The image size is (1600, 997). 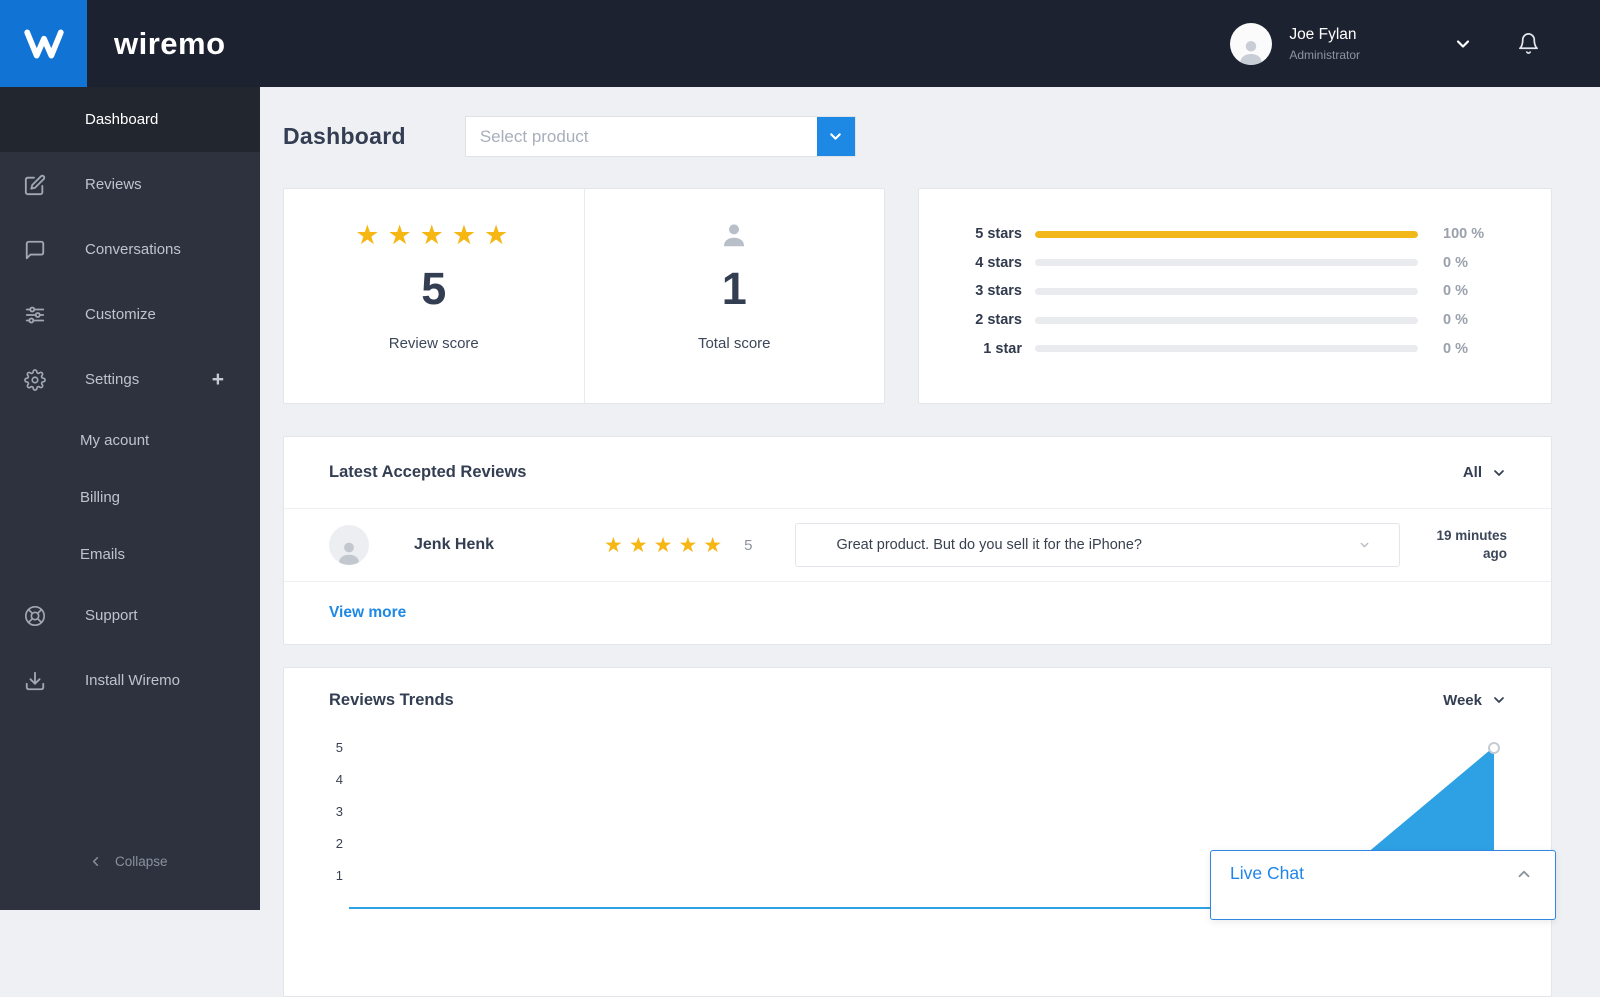 What do you see at coordinates (1485, 472) in the screenshot?
I see `reviews-filter-dropdown: All` at bounding box center [1485, 472].